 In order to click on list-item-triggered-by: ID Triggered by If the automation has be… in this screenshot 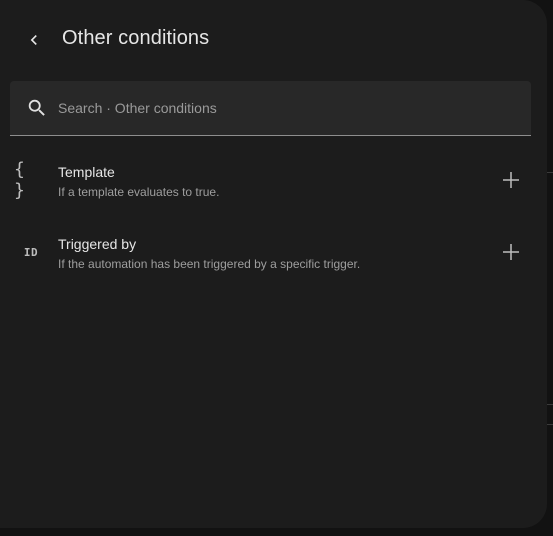, I will do `click(273, 252)`.